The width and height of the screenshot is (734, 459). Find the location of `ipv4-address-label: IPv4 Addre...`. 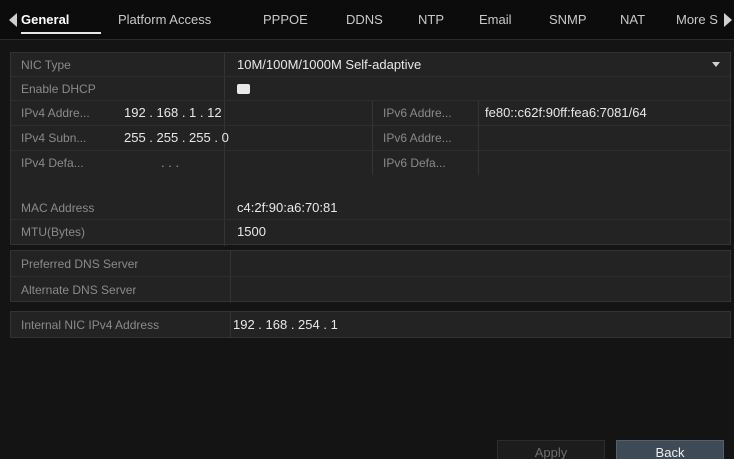

ipv4-address-label: IPv4 Addre... is located at coordinates (55, 113).